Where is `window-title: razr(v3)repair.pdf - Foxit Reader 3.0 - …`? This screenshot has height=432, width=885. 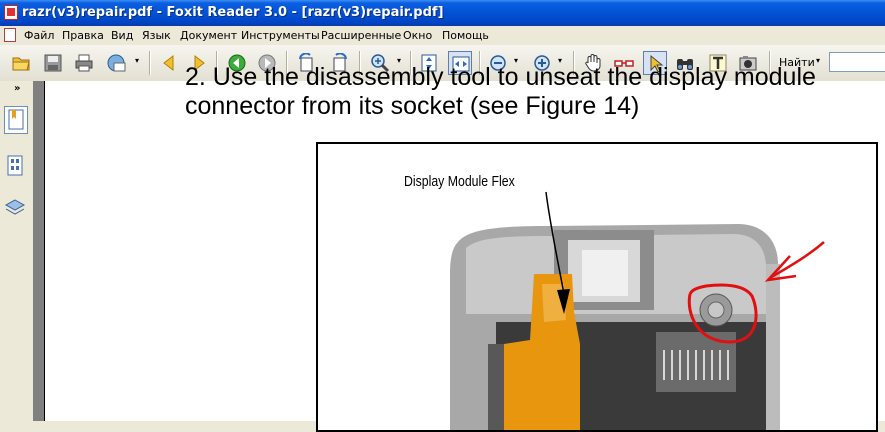 window-title: razr(v3)repair.pdf - Foxit Reader 3.0 - … is located at coordinates (233, 12).